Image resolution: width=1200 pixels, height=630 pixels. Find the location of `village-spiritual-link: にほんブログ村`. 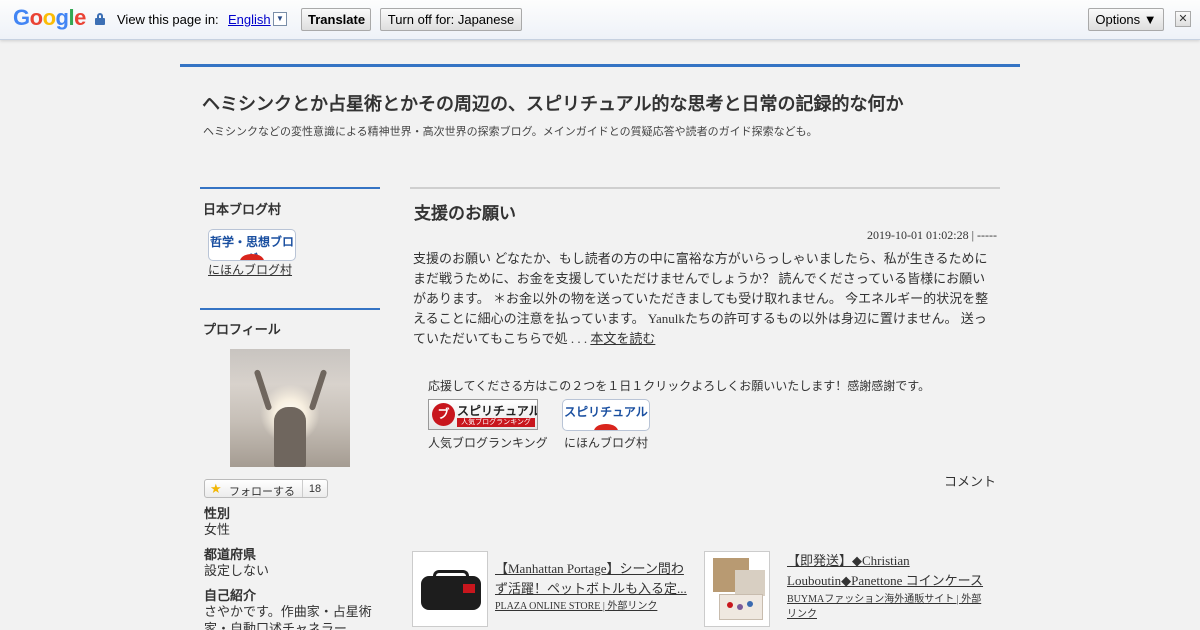

village-spiritual-link: にほんブログ村 is located at coordinates (606, 442).